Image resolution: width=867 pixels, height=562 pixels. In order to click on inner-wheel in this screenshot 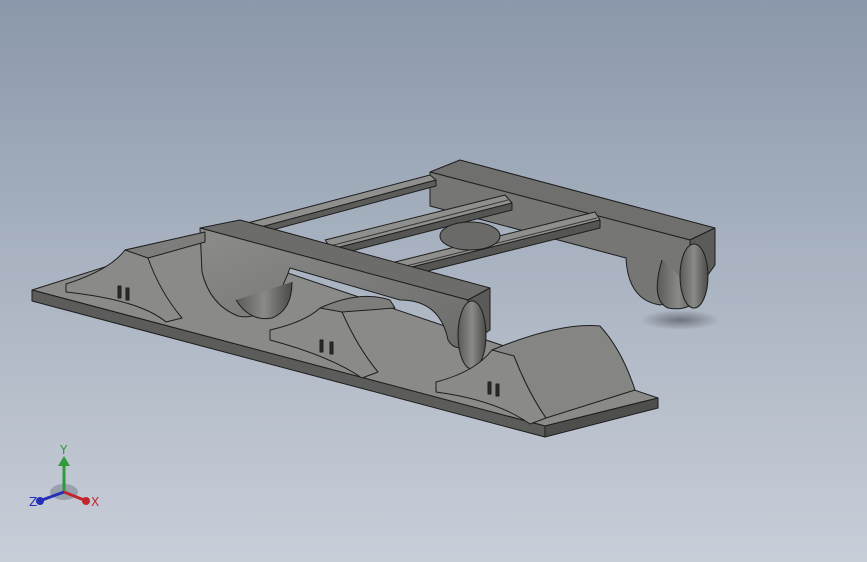, I will do `click(470, 236)`.